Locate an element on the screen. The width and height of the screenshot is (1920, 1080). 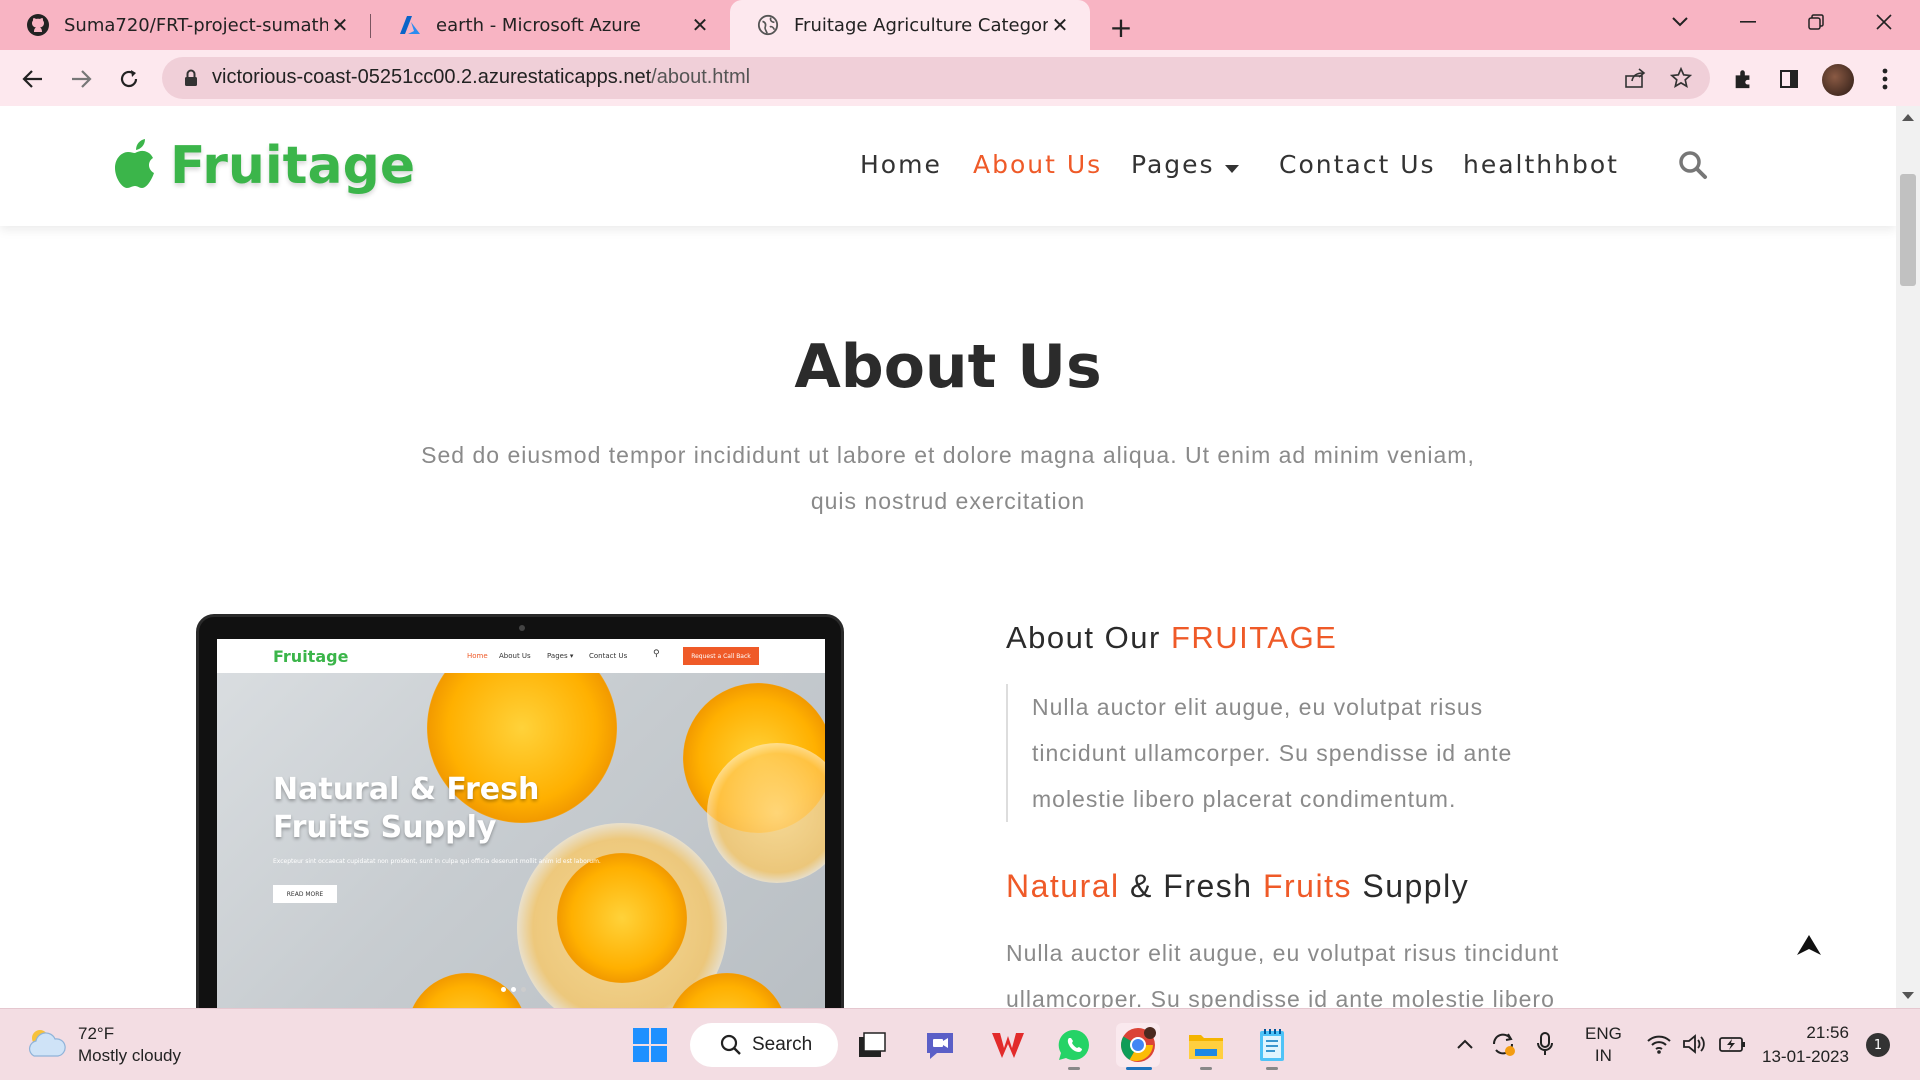
share-icon is located at coordinates (1635, 78).